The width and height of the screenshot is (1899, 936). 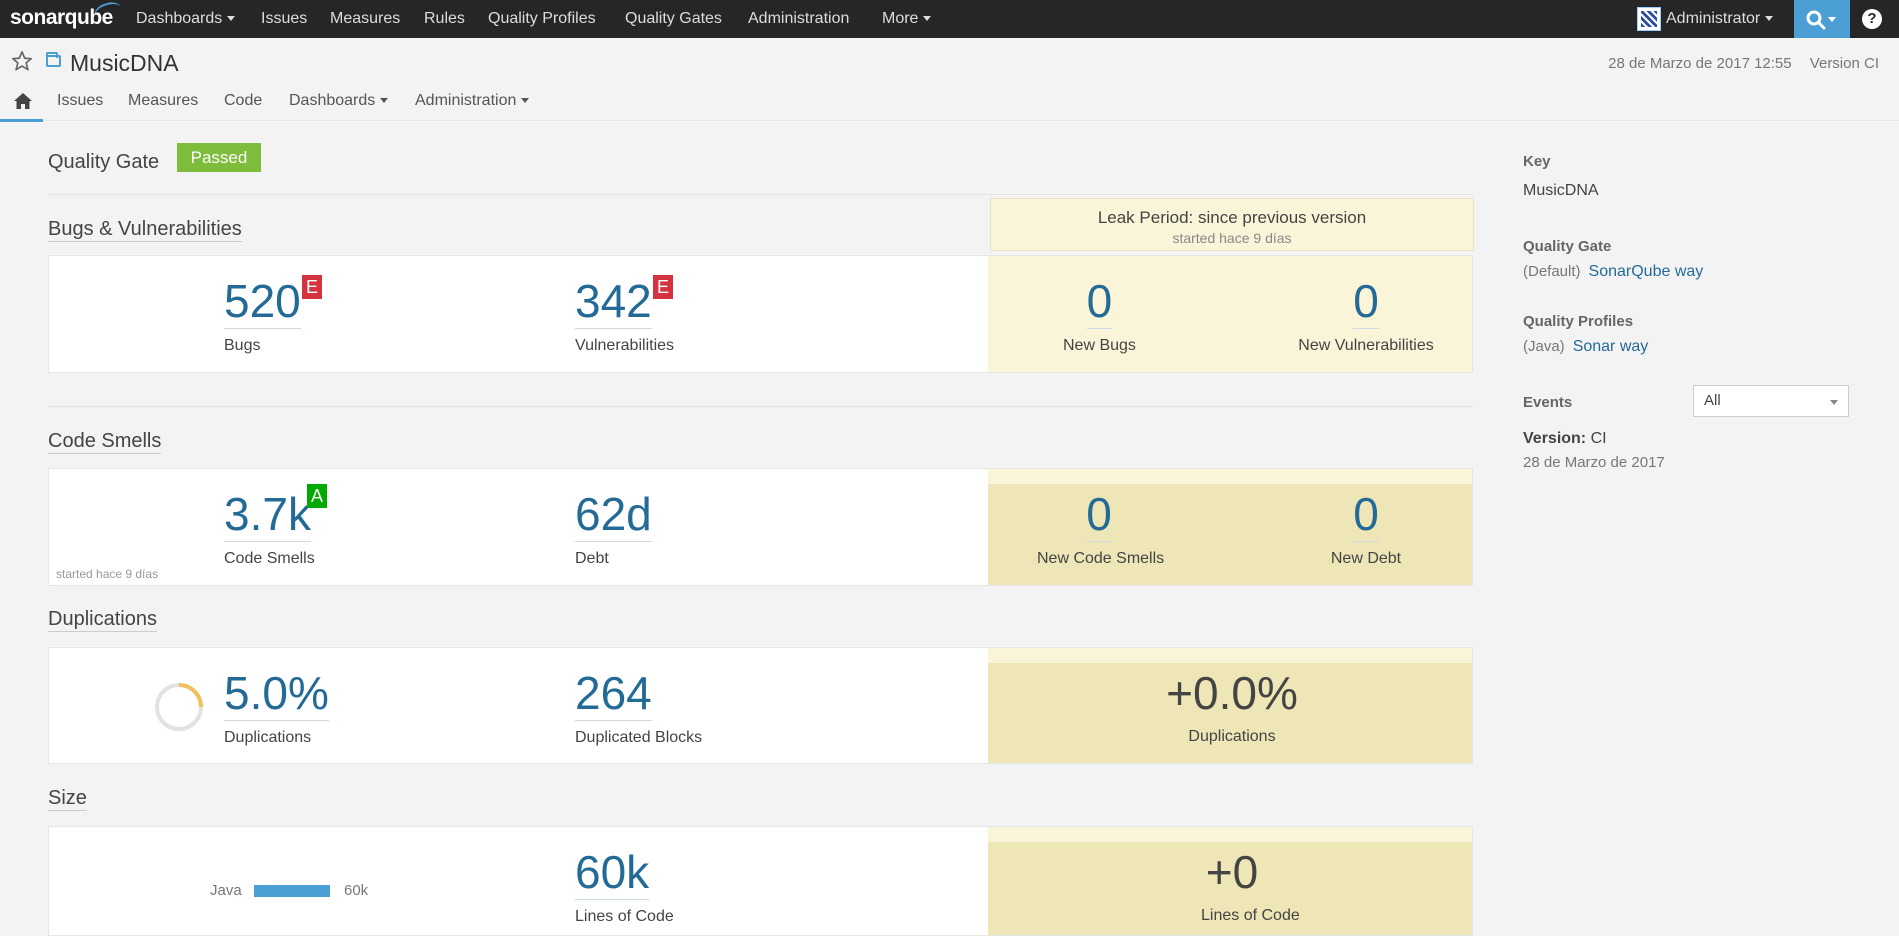 What do you see at coordinates (317, 496) in the screenshot?
I see `code-smells-rating-badge: A` at bounding box center [317, 496].